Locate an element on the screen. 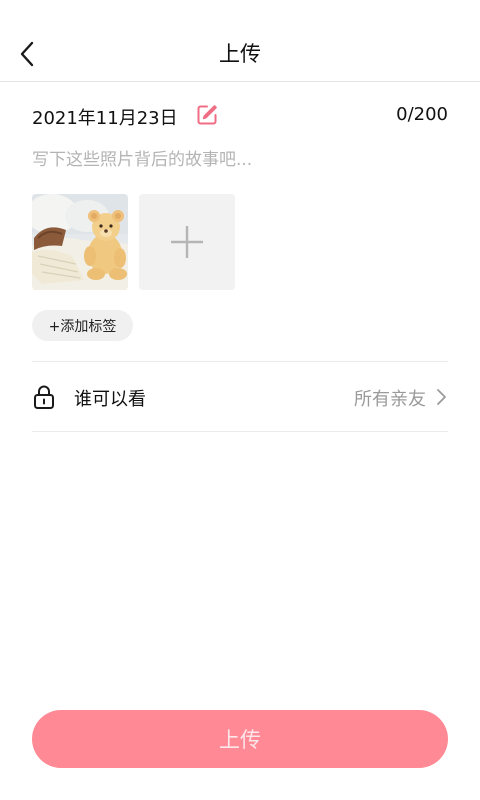  date-row: 2021年11月23日 0/200 is located at coordinates (240, 116).